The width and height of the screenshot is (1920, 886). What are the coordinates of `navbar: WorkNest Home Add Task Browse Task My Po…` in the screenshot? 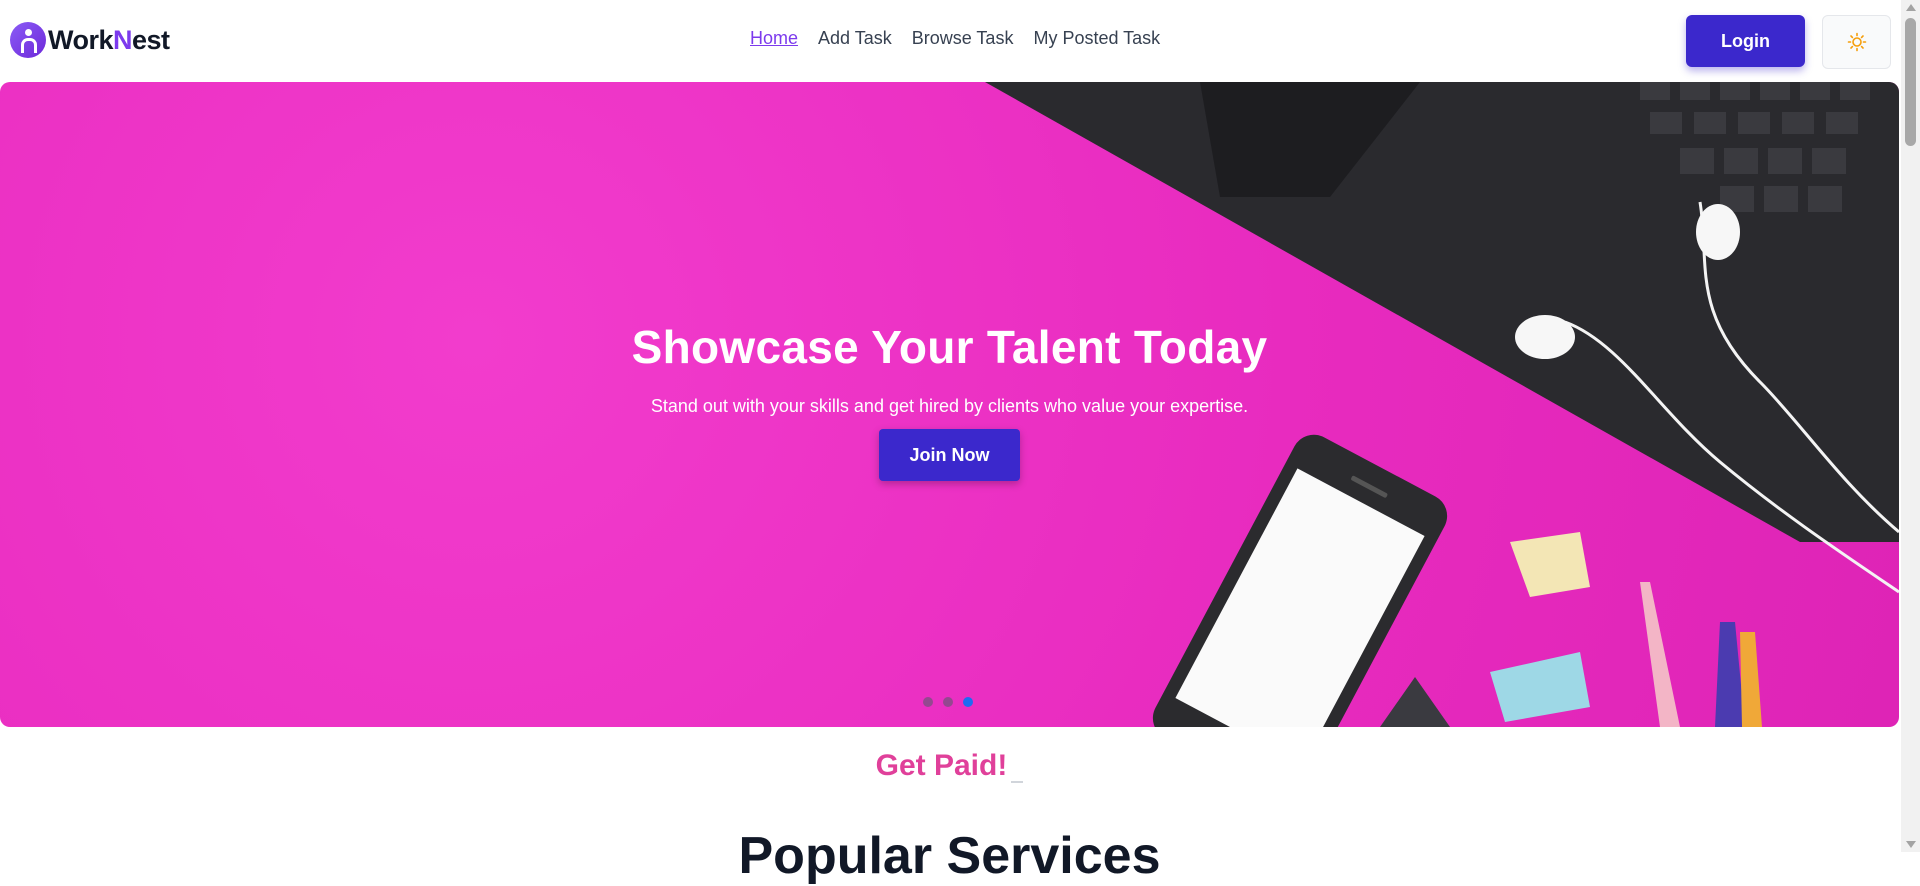 It's located at (950, 41).